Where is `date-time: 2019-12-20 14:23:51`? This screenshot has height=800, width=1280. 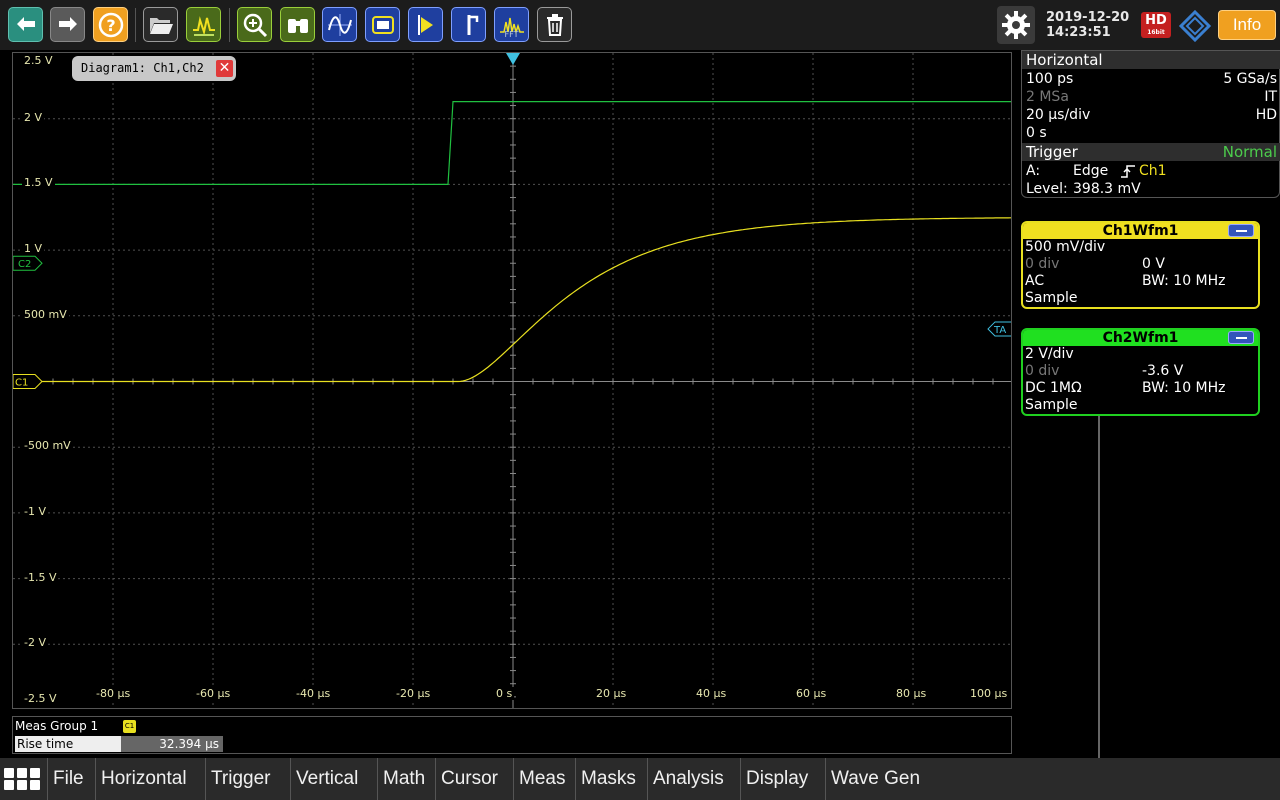
date-time: 2019-12-20 14:23:51 is located at coordinates (1087, 25).